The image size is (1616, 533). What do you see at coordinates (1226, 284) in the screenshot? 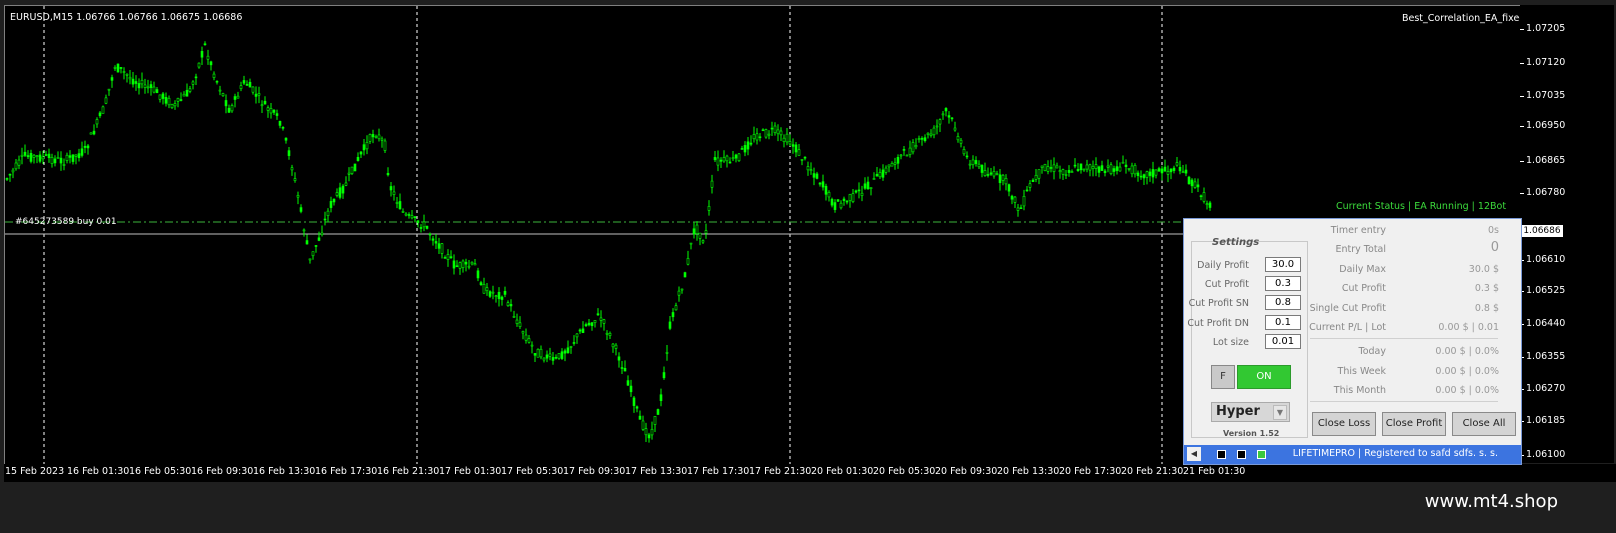
I see `setting-label: Cut Profit` at bounding box center [1226, 284].